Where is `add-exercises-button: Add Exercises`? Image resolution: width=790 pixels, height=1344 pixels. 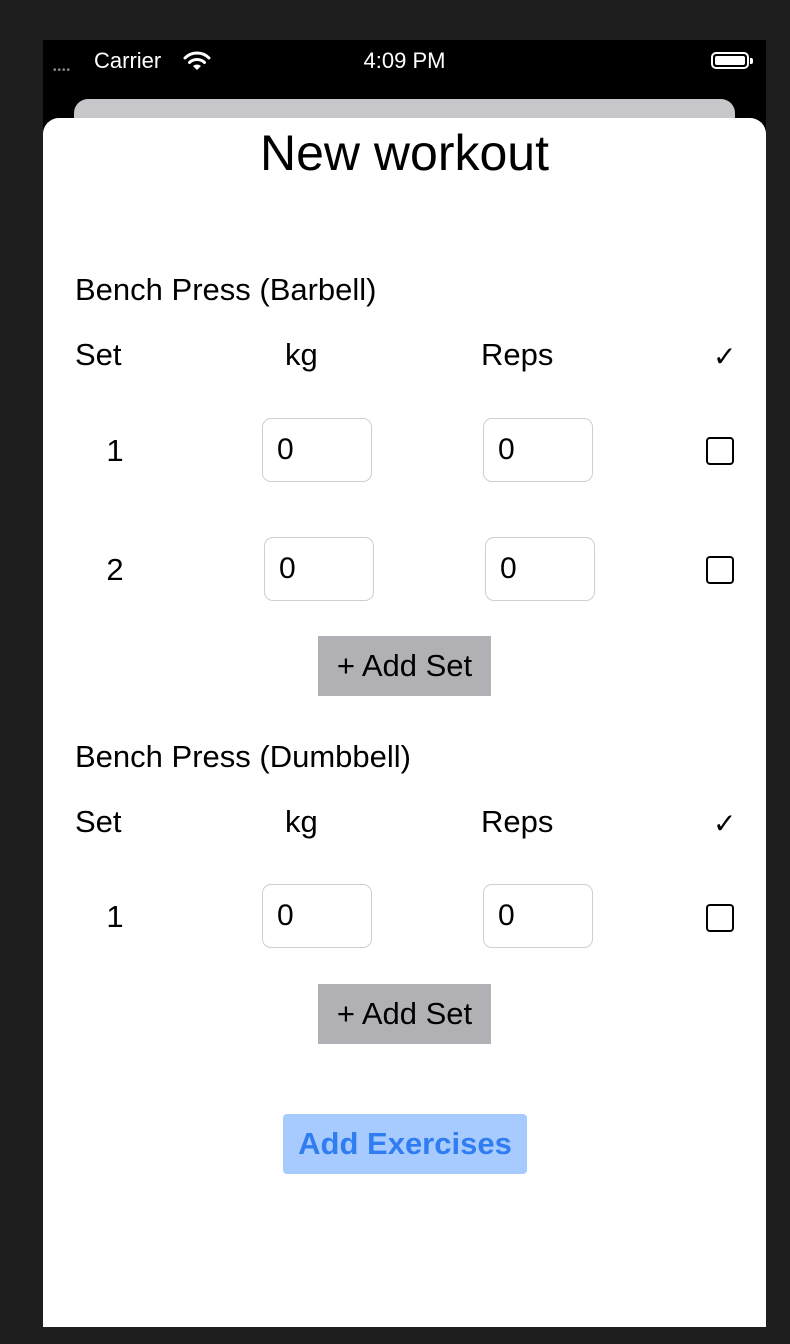 add-exercises-button: Add Exercises is located at coordinates (405, 1144).